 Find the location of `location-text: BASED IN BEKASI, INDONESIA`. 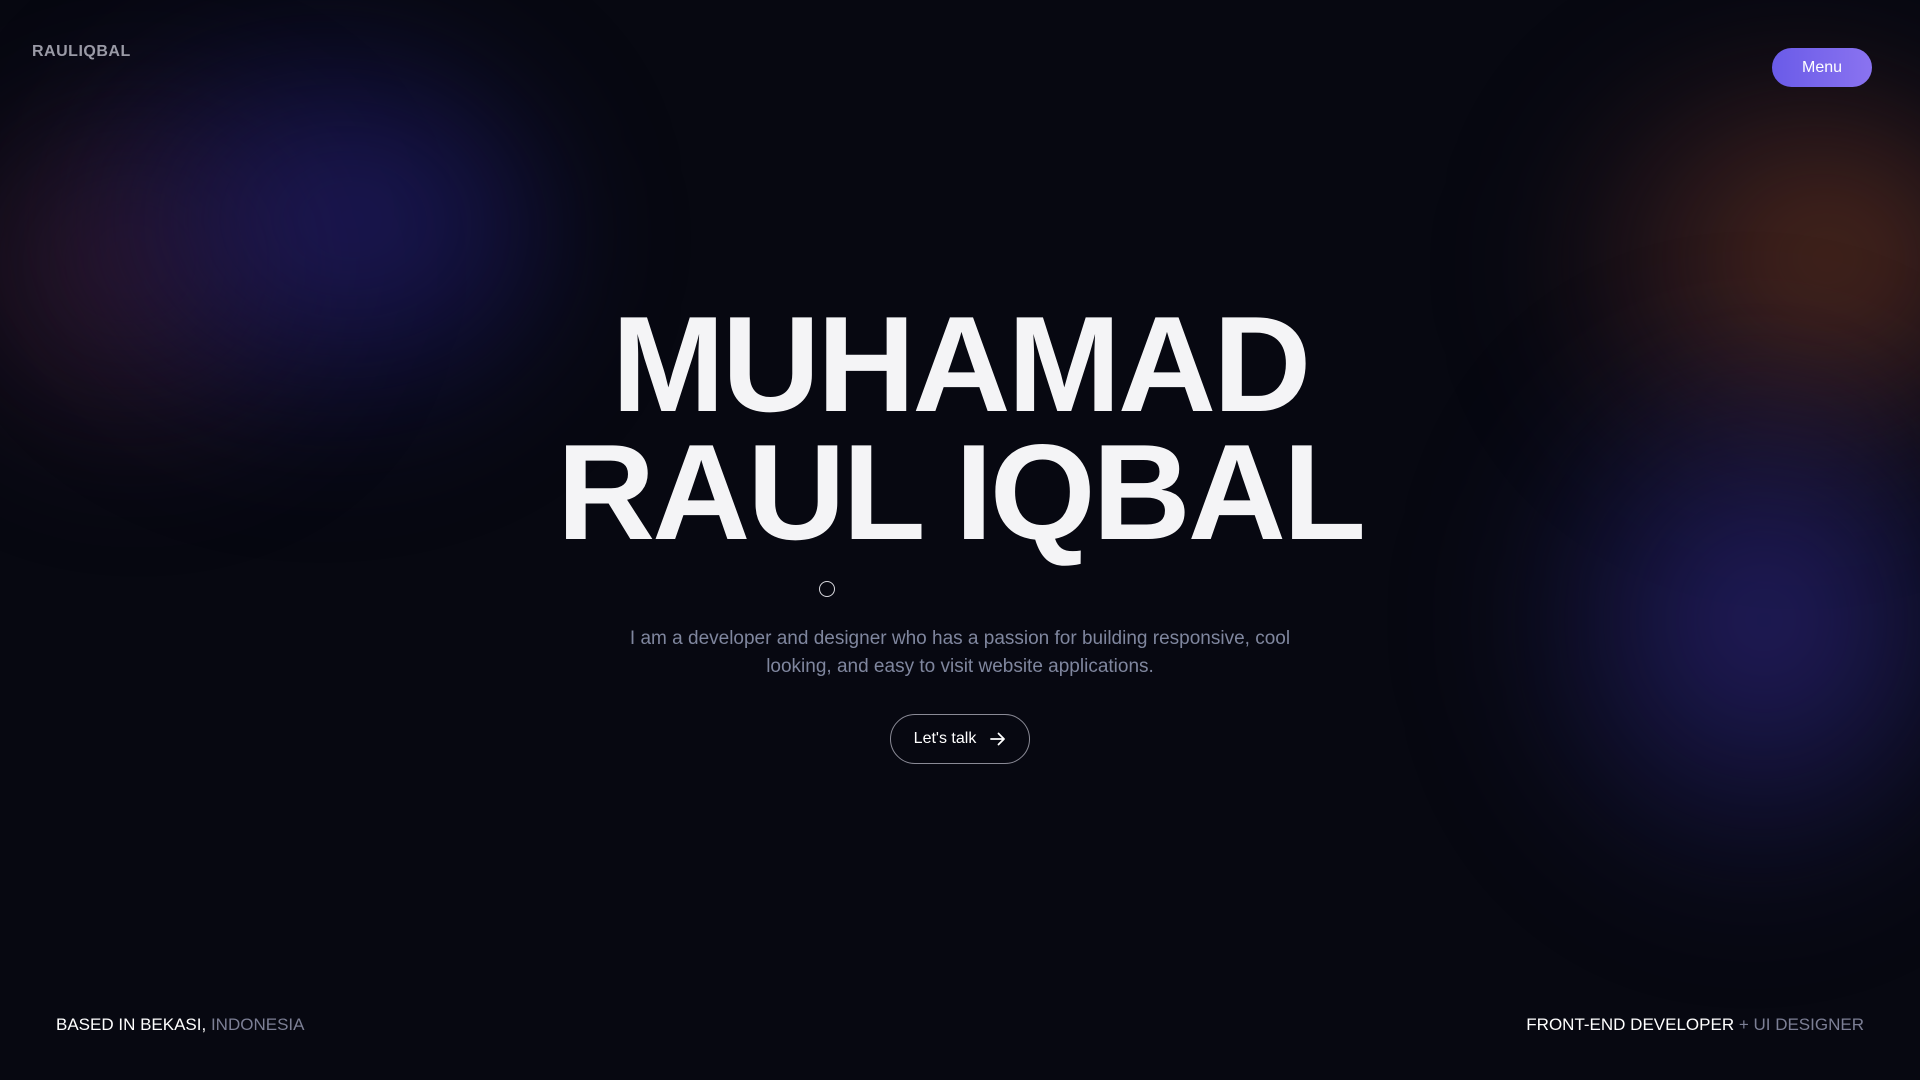

location-text: BASED IN BEKASI, INDONESIA is located at coordinates (180, 1025).